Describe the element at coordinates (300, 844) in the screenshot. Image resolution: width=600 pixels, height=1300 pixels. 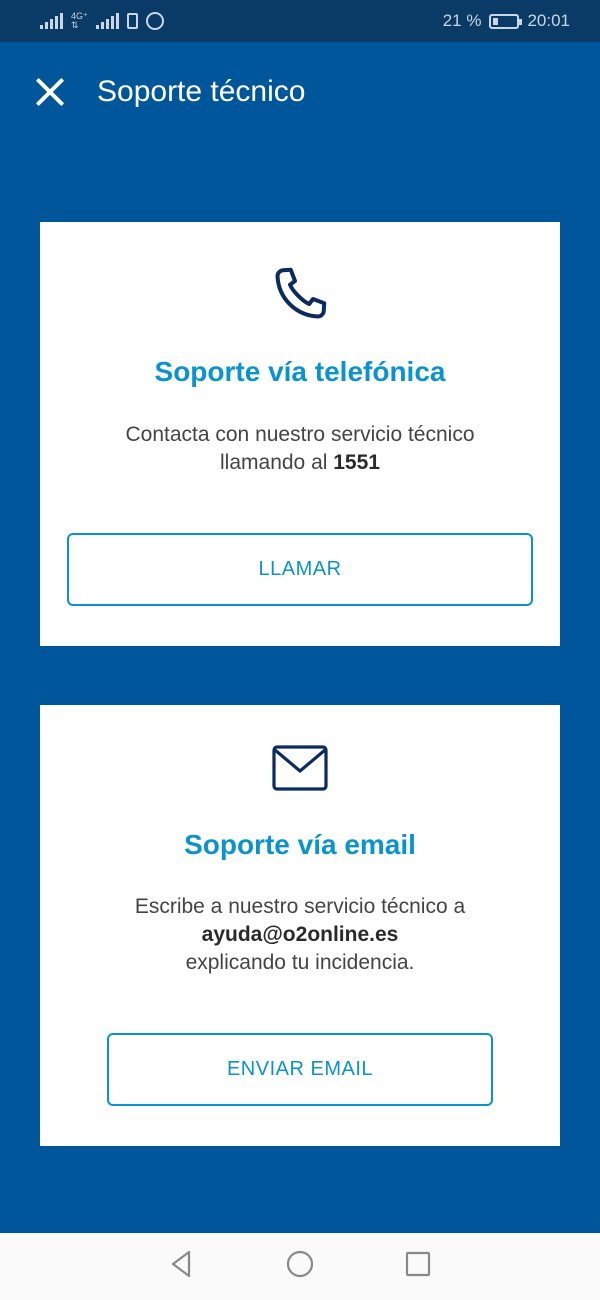
I see `email-card-title: Soporte vía email` at that location.